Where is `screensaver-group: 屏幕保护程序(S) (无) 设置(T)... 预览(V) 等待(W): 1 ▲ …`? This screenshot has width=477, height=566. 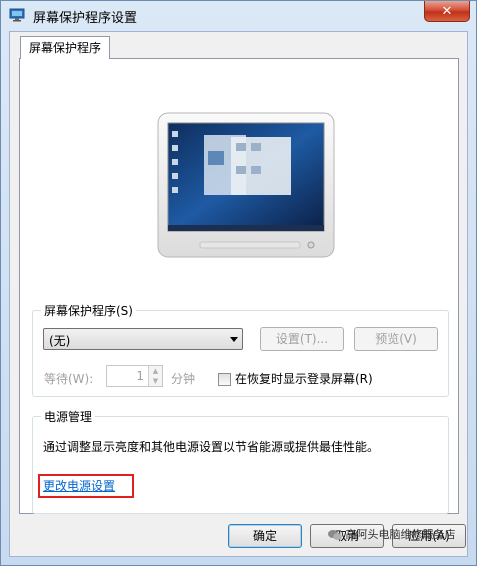
screensaver-group: 屏幕保护程序(S) (无) 设置(T)... 预览(V) 等待(W): 1 ▲ … is located at coordinates (240, 349).